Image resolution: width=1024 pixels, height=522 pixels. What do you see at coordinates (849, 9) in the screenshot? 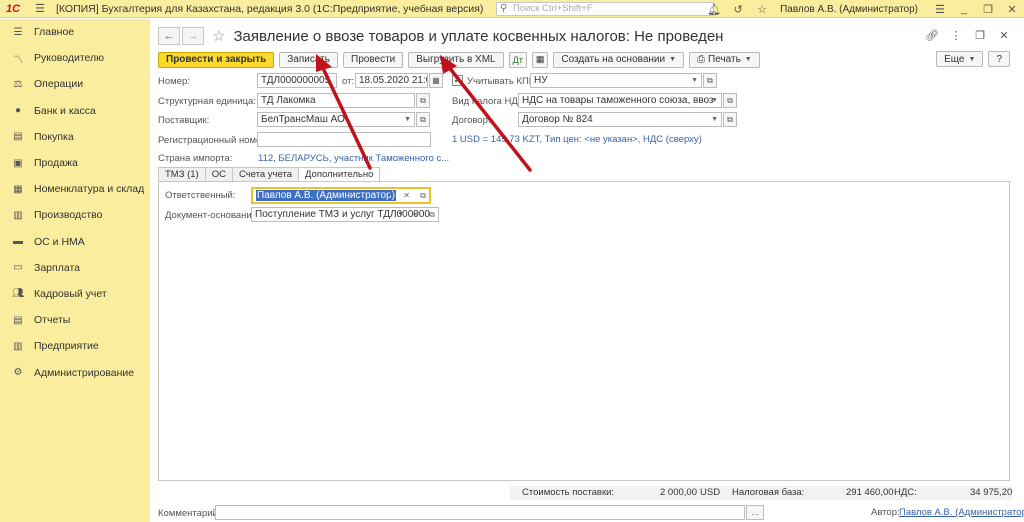
I see `current-user: Павлов А.В. (Администратор)` at bounding box center [849, 9].